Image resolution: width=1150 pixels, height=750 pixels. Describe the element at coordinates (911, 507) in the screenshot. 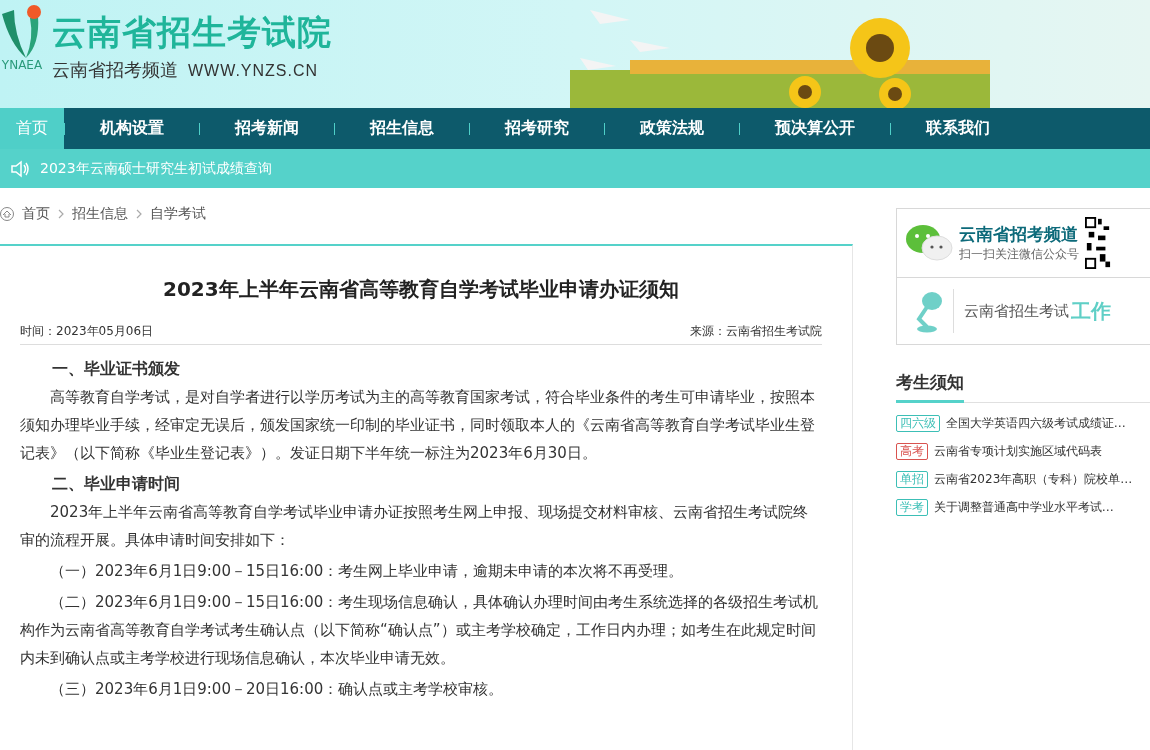

I see `category-tag: 学考` at that location.